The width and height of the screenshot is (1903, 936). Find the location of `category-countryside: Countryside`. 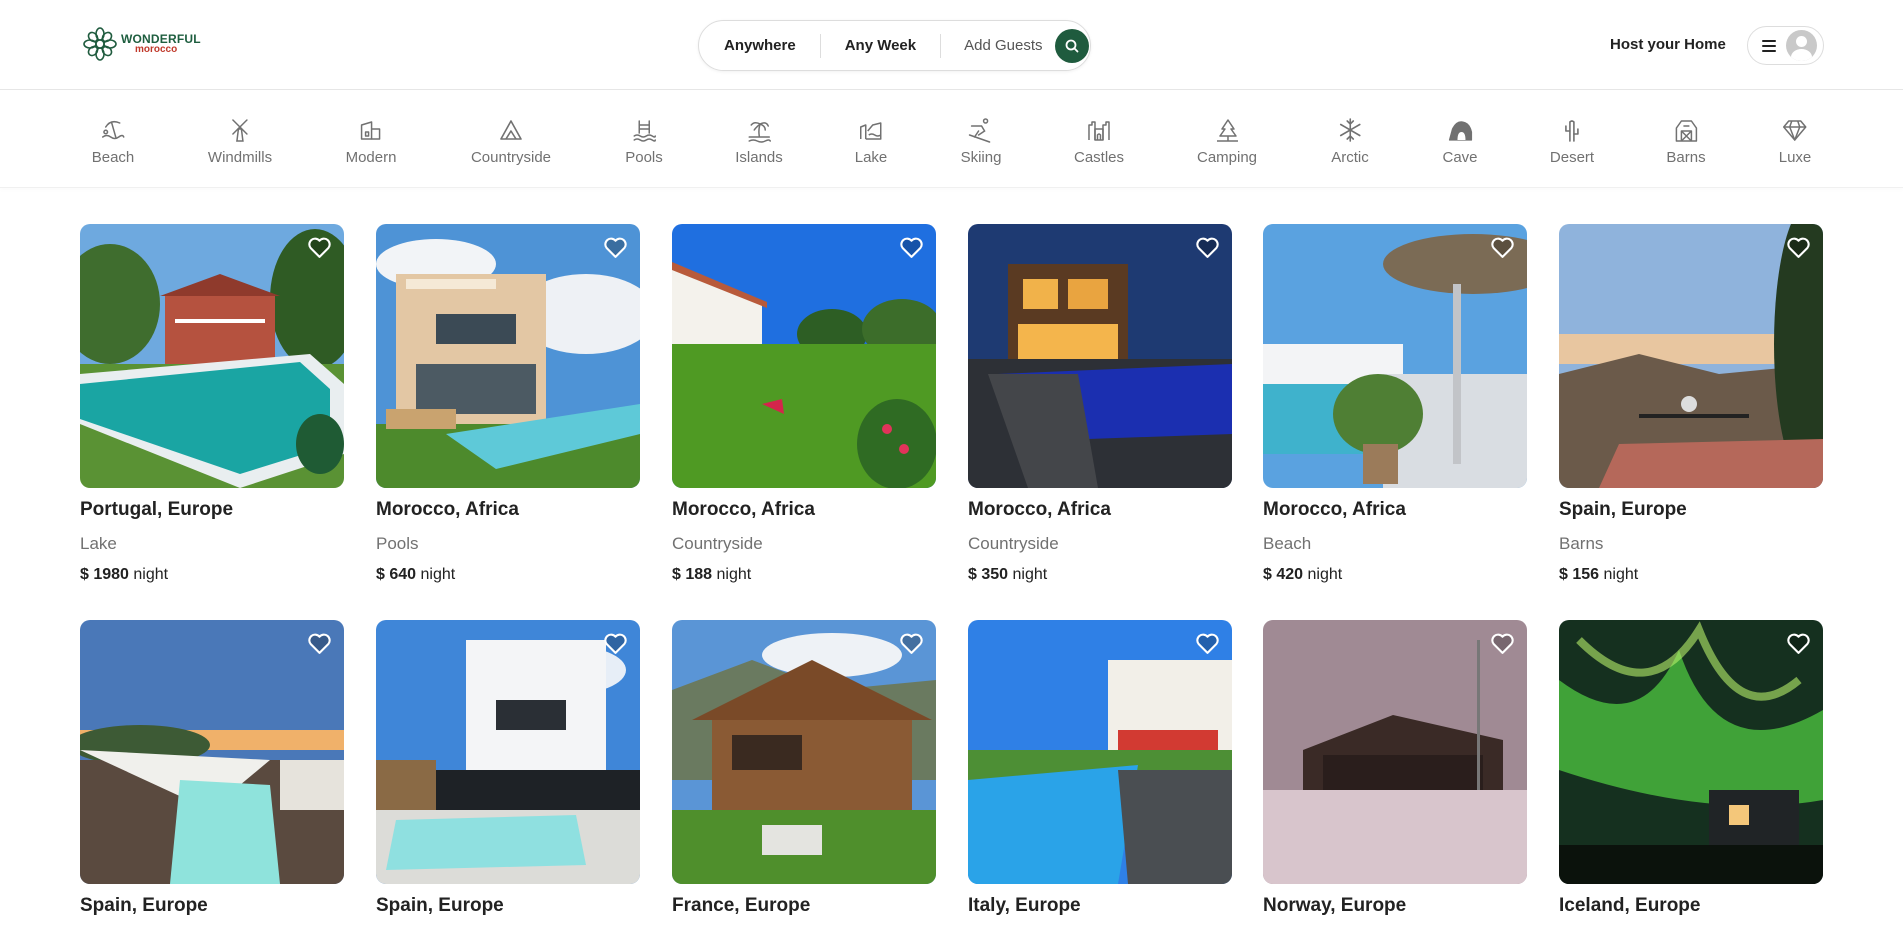

category-countryside: Countryside is located at coordinates (511, 141).